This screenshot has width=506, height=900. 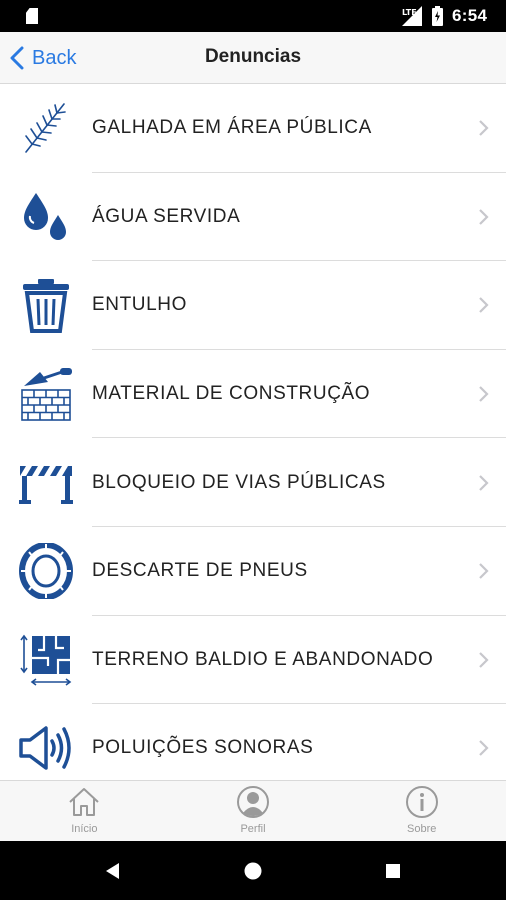 What do you see at coordinates (409, 12) in the screenshot?
I see `svg-text: LTE` at bounding box center [409, 12].